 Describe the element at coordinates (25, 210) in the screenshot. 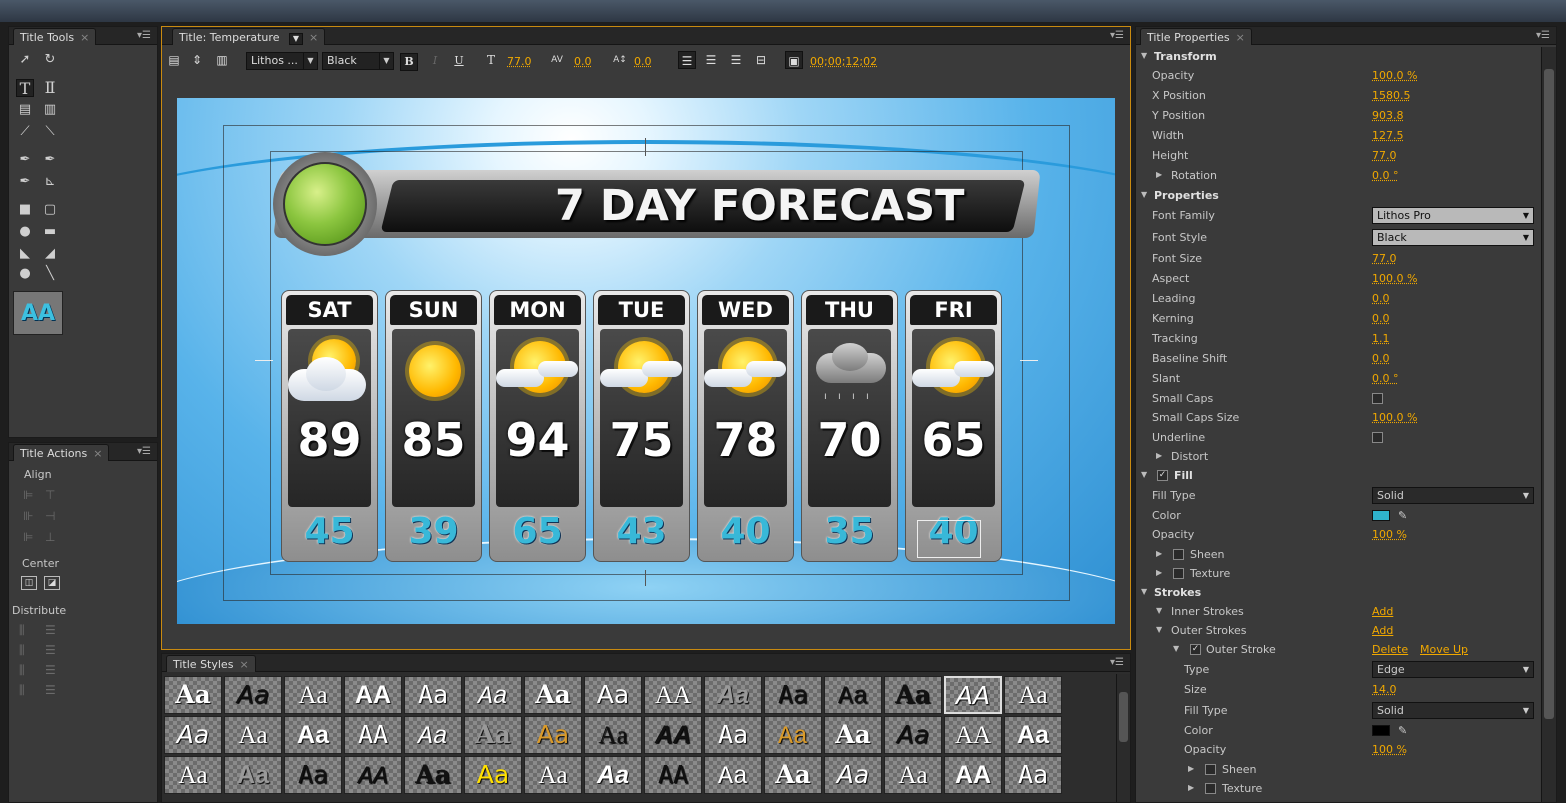

I see `rectangle-tool-icon: ■` at that location.